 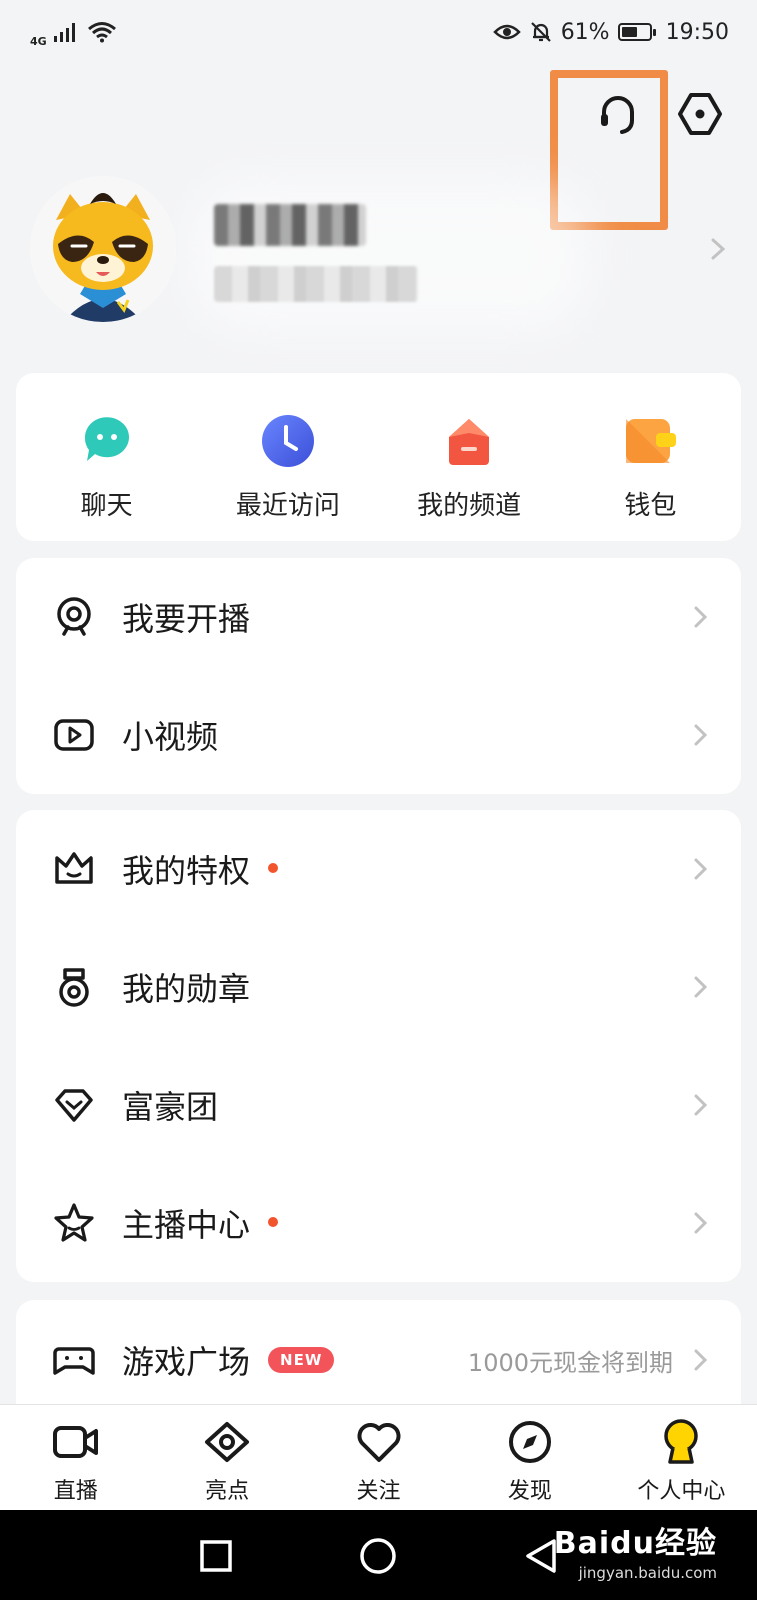 I want to click on username-redacted, so click(x=290, y=225).